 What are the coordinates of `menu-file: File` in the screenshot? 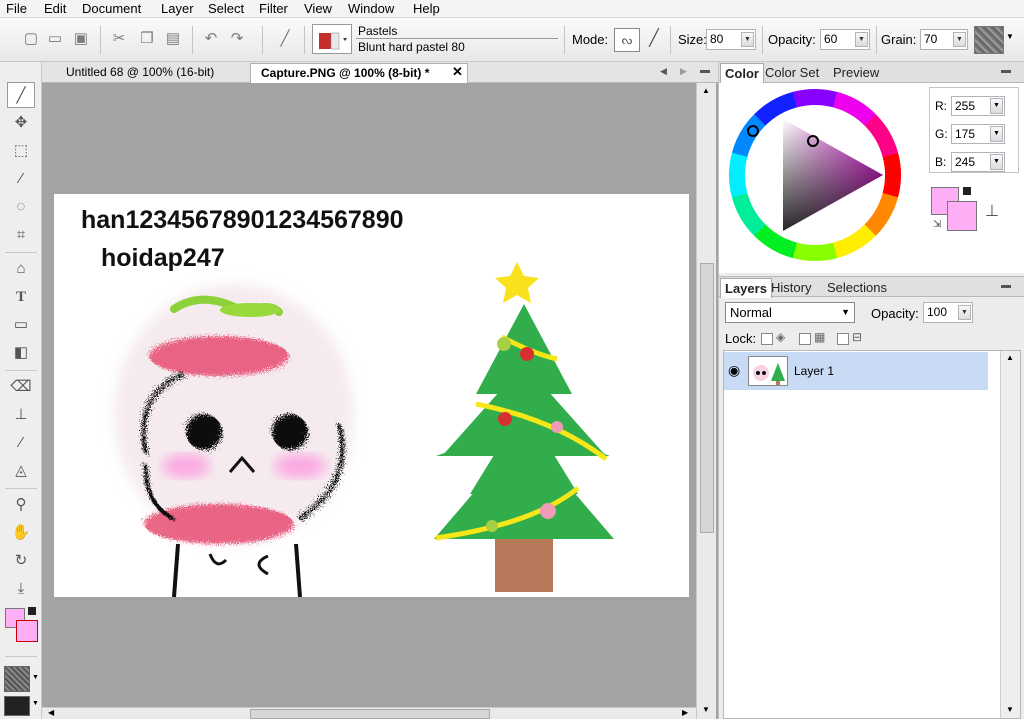 It's located at (16, 9).